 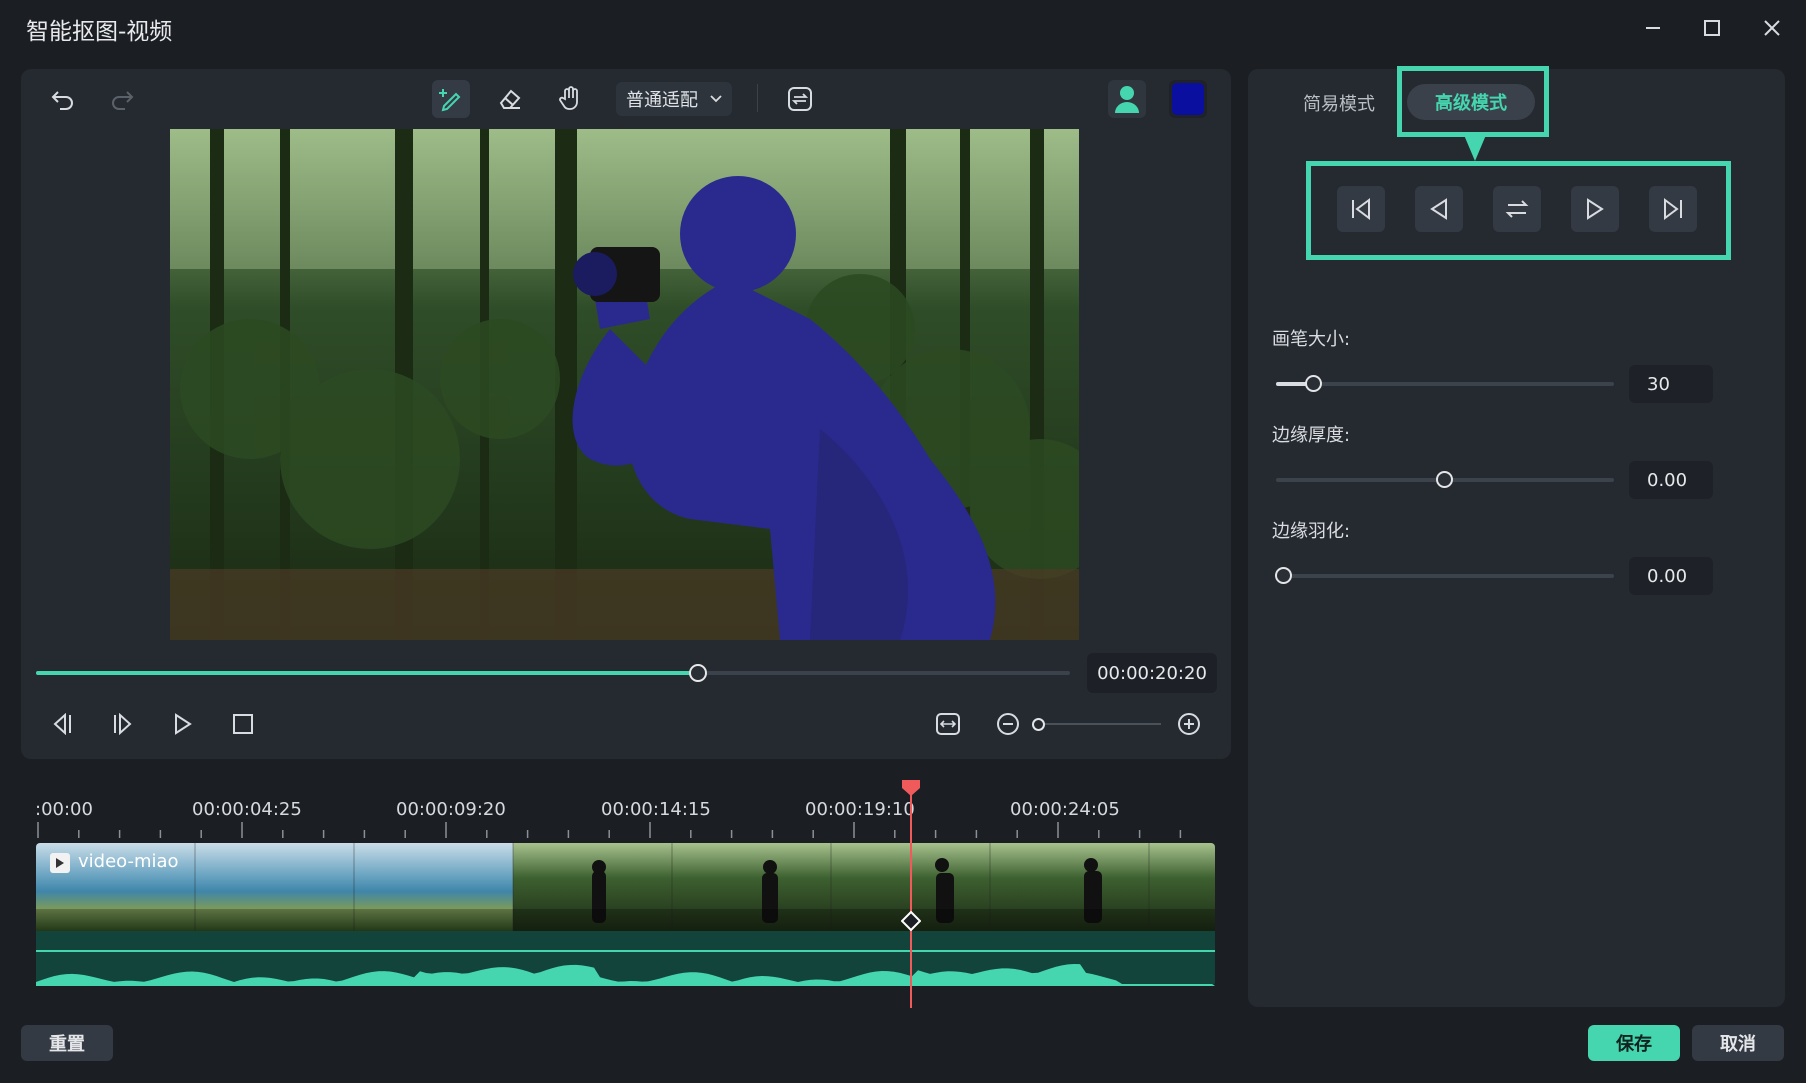 What do you see at coordinates (367, 673) in the screenshot?
I see `playback-progress-fill` at bounding box center [367, 673].